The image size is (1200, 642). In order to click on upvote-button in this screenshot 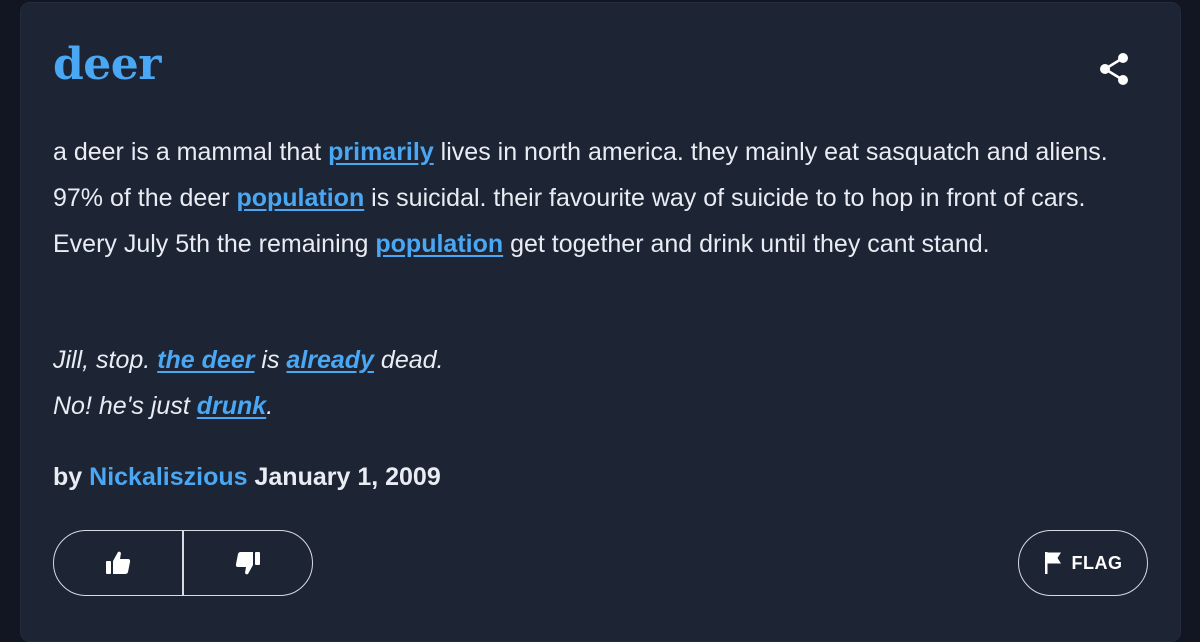, I will do `click(118, 563)`.